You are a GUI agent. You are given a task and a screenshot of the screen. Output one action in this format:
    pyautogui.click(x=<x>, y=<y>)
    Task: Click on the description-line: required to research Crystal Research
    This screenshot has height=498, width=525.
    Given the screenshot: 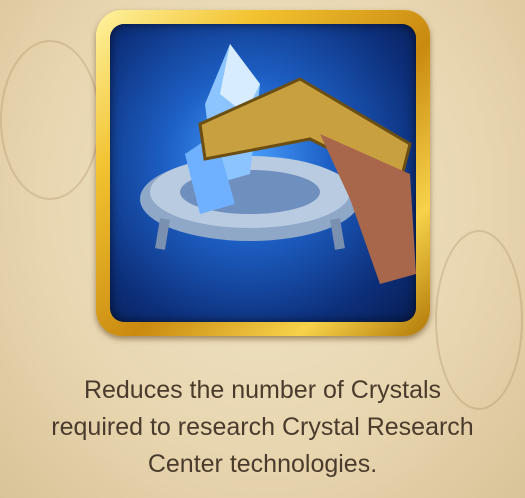 What is the action you would take?
    pyautogui.click(x=262, y=427)
    